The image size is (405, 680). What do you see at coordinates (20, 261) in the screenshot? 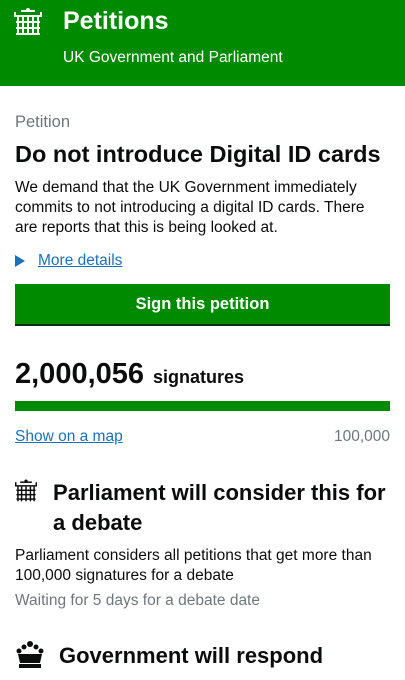
I see `triangle-right-icon` at bounding box center [20, 261].